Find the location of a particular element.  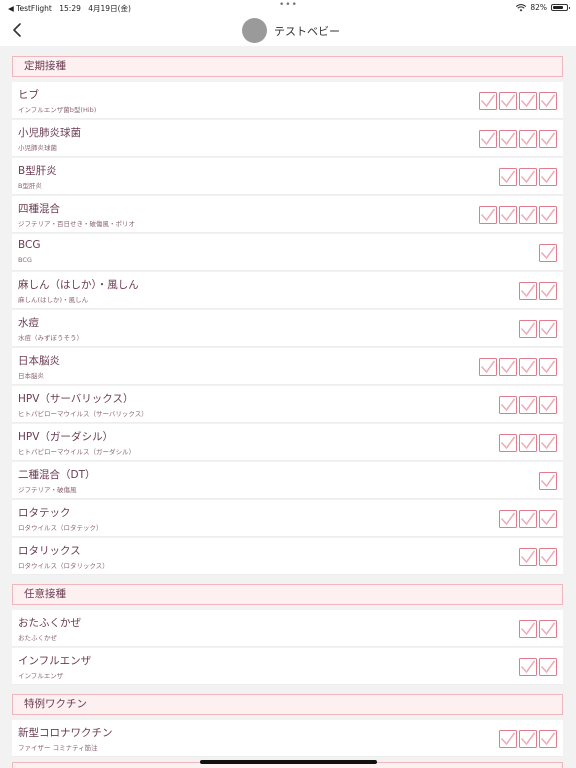

vaccine-description: おたふくかぜ is located at coordinates (37, 638).